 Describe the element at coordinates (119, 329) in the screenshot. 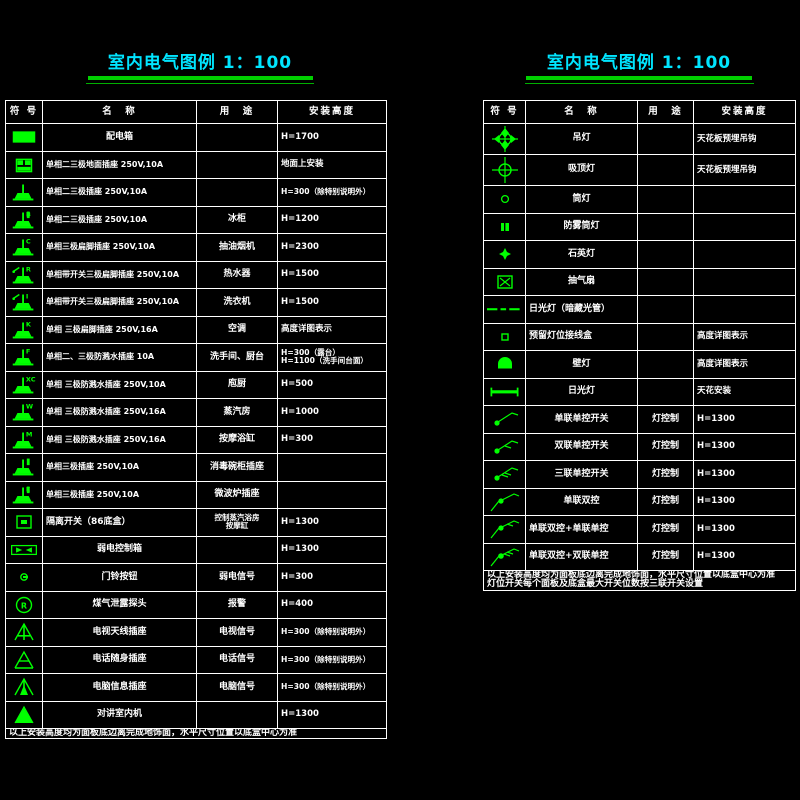

I see `symbol-name: 单相 三极扁脚插座 250V,16A` at that location.